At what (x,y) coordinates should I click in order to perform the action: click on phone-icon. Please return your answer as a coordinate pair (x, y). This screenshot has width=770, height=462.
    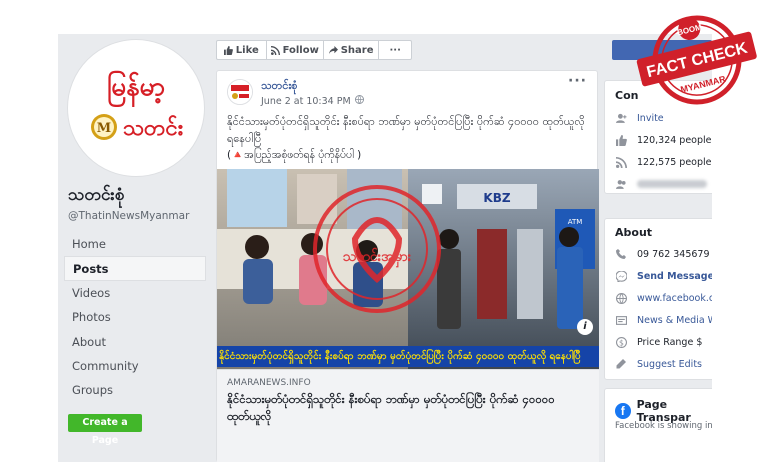
    Looking at the image, I should click on (621, 254).